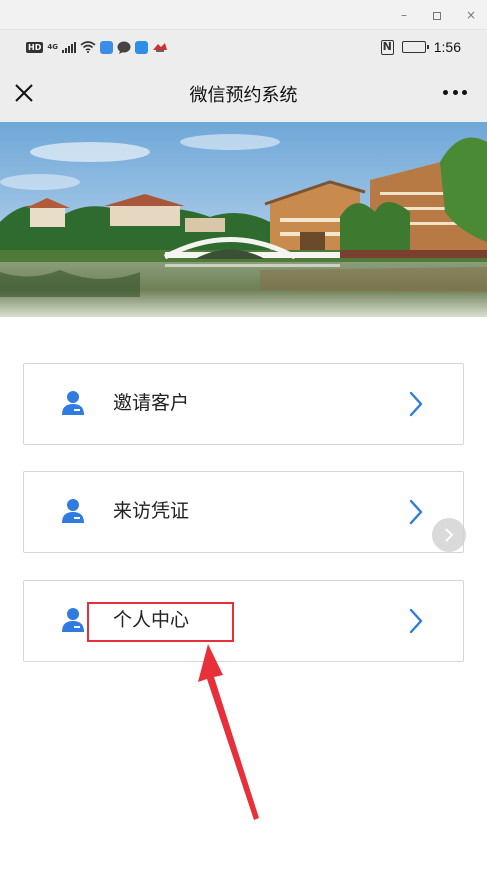  I want to click on menu-item-visit-voucher: 来访凭证, so click(243, 512).